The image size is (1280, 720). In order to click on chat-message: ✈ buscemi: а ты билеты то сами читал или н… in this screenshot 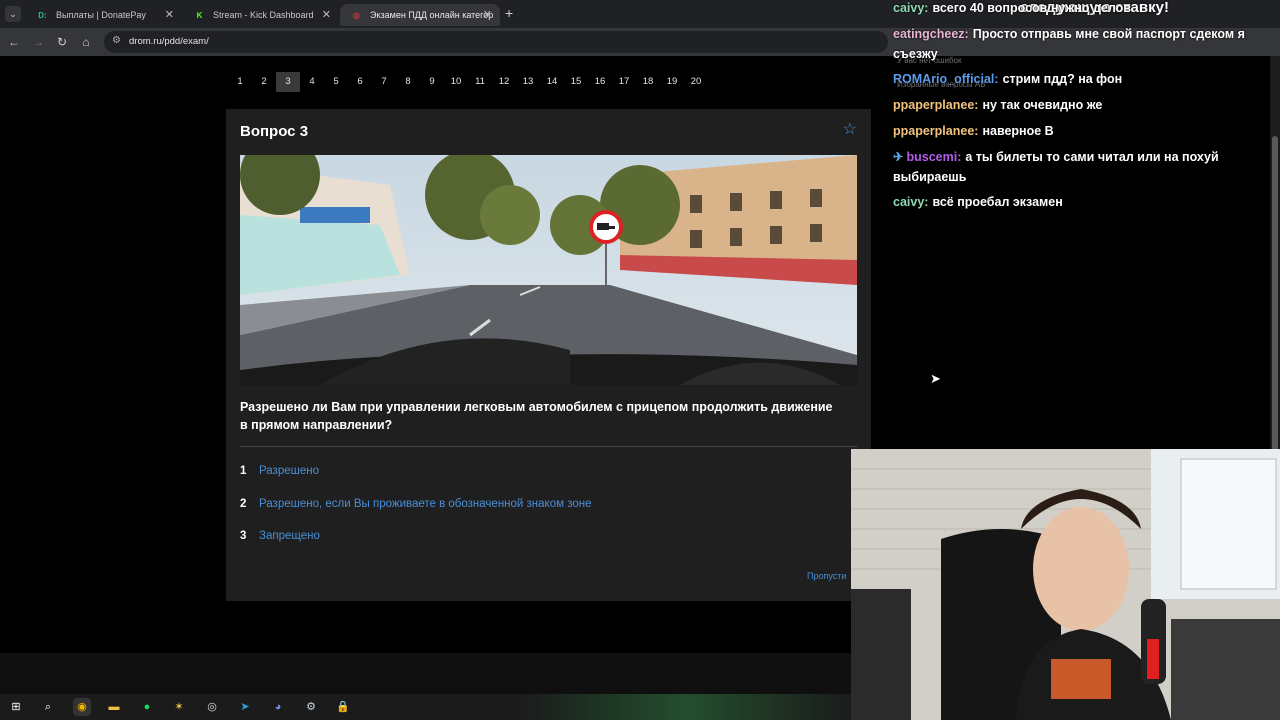, I will do `click(1083, 167)`.